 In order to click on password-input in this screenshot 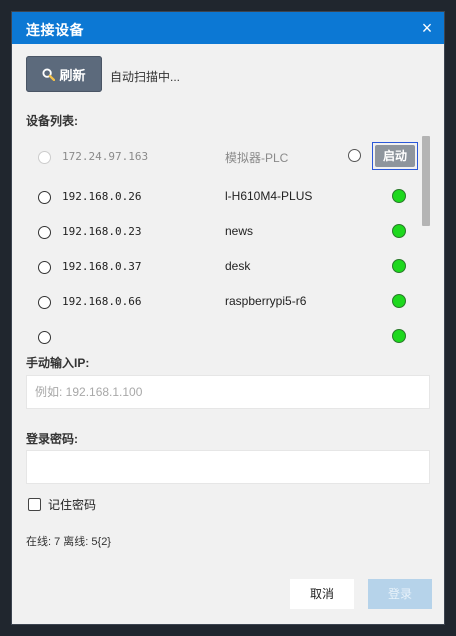, I will do `click(228, 467)`.